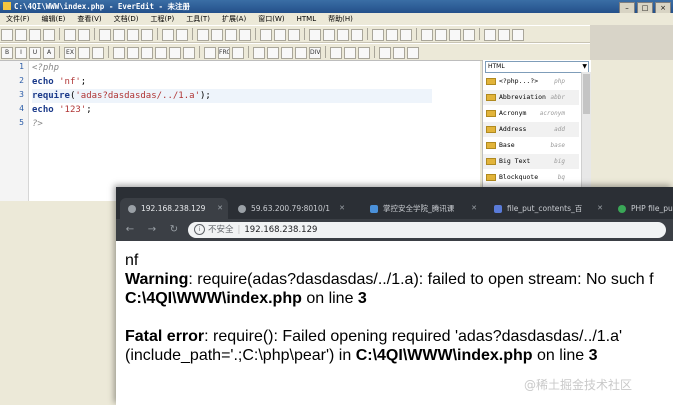  Describe the element at coordinates (70, 53) in the screenshot. I see `ex-button: EX` at that location.